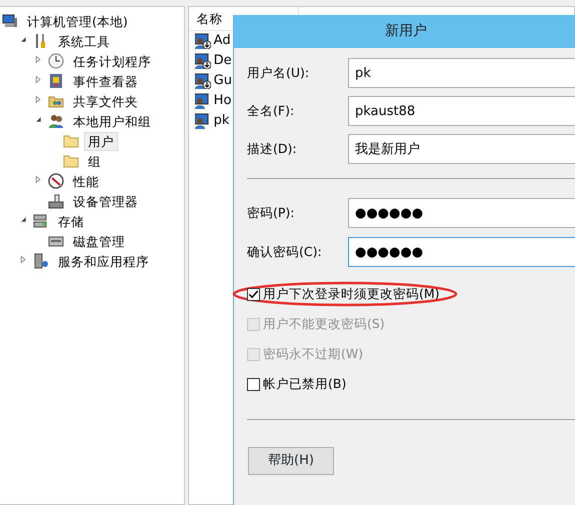 The image size is (575, 505). Describe the element at coordinates (351, 293) in the screenshot. I see `checkbox-label: 用户下次登录时须更改密码(M)` at that location.